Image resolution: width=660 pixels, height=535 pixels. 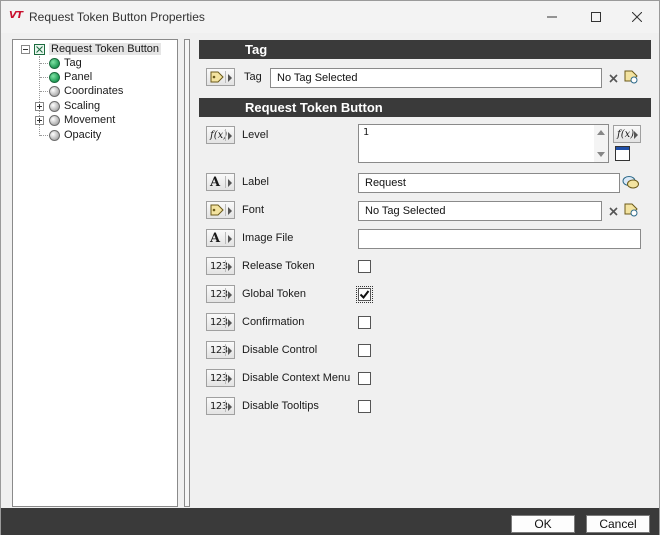 I want to click on minimize-icon, so click(x=552, y=17).